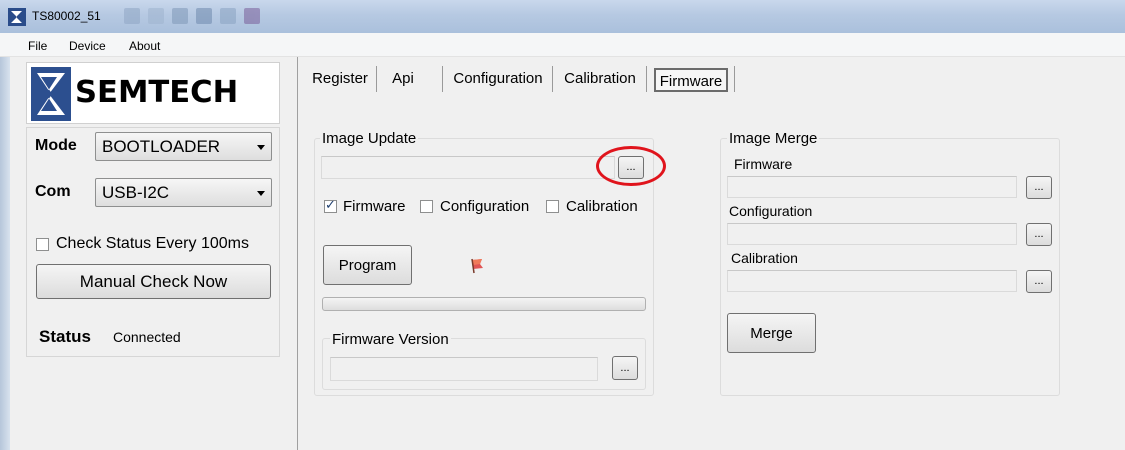 This screenshot has width=1125, height=450. What do you see at coordinates (468, 167) in the screenshot?
I see `image-path-field` at bounding box center [468, 167].